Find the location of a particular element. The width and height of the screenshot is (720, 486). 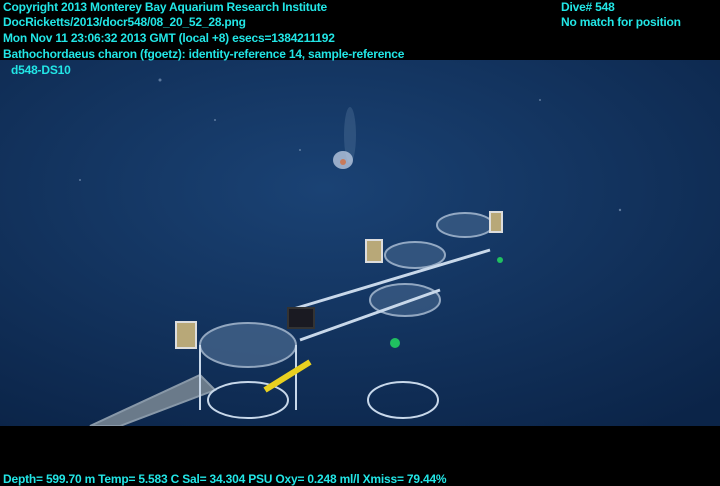

dive-number-text: Dive# 548 is located at coordinates (588, 7).